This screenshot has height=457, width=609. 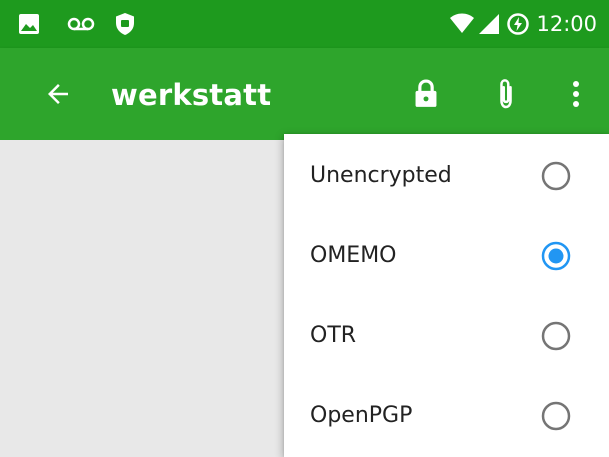 What do you see at coordinates (125, 24) in the screenshot?
I see `shield-icon` at bounding box center [125, 24].